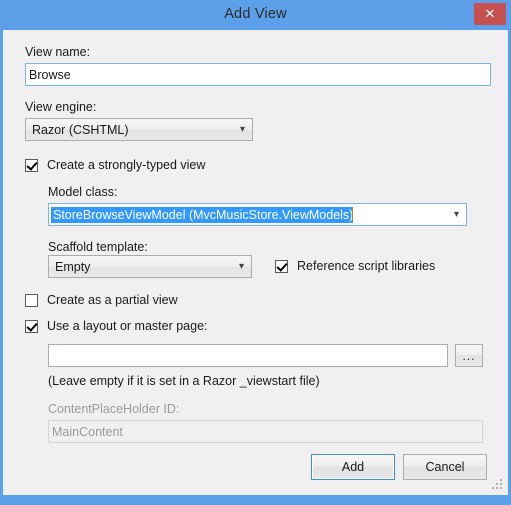 Image resolution: width=511 pixels, height=505 pixels. What do you see at coordinates (248, 355) in the screenshot?
I see `layout-path-input` at bounding box center [248, 355].